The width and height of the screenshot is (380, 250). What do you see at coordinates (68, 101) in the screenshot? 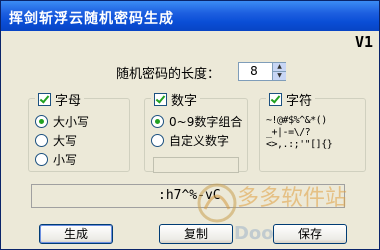
I see `letters-title: 字母` at bounding box center [68, 101].